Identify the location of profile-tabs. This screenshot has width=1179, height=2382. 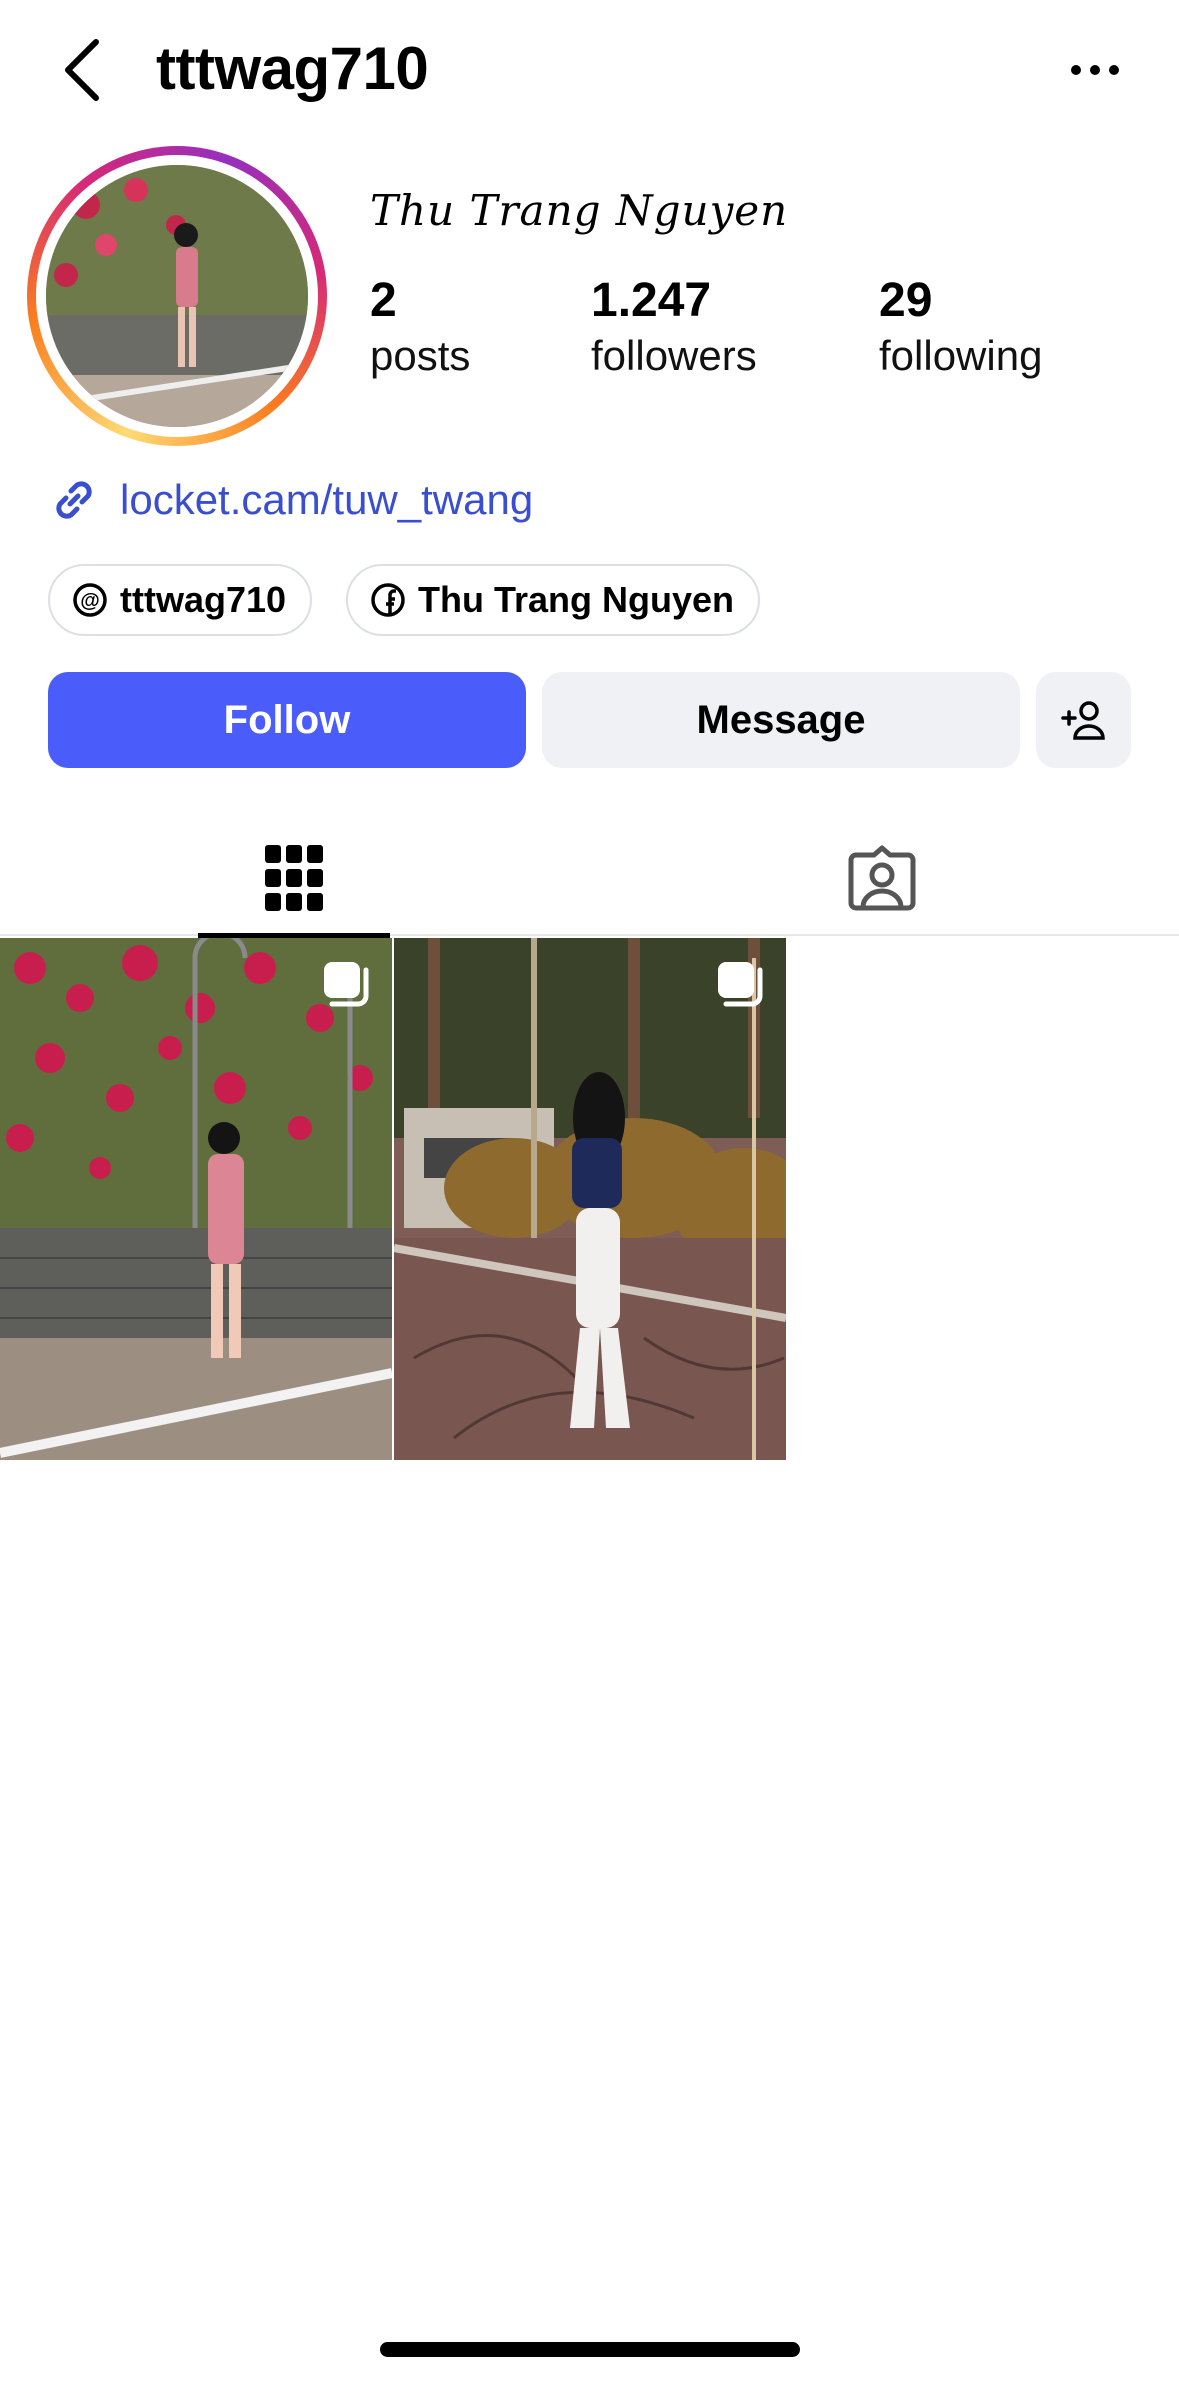
(589, 879).